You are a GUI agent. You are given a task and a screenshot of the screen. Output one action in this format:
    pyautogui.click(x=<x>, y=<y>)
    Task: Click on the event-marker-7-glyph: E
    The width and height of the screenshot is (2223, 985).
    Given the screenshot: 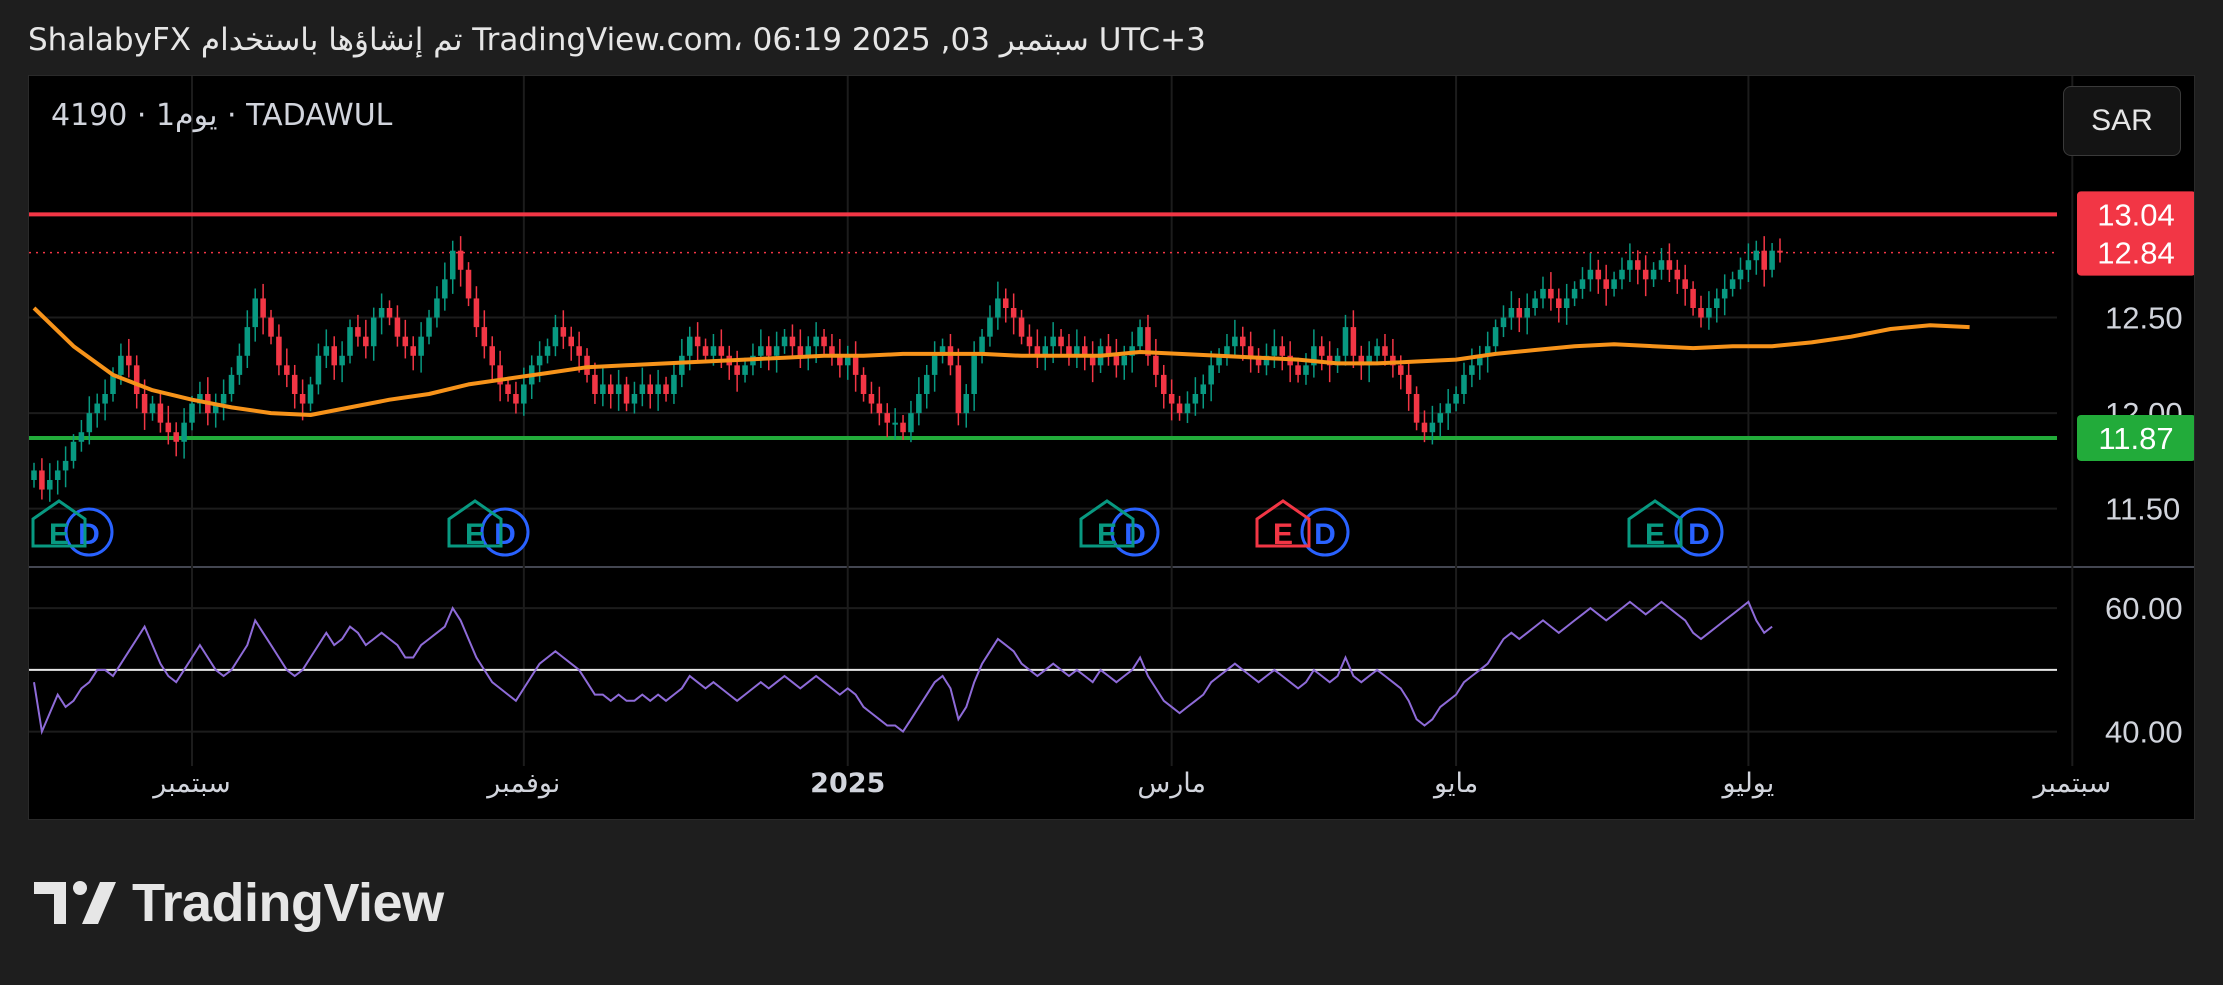 What is the action you would take?
    pyautogui.click(x=1283, y=534)
    